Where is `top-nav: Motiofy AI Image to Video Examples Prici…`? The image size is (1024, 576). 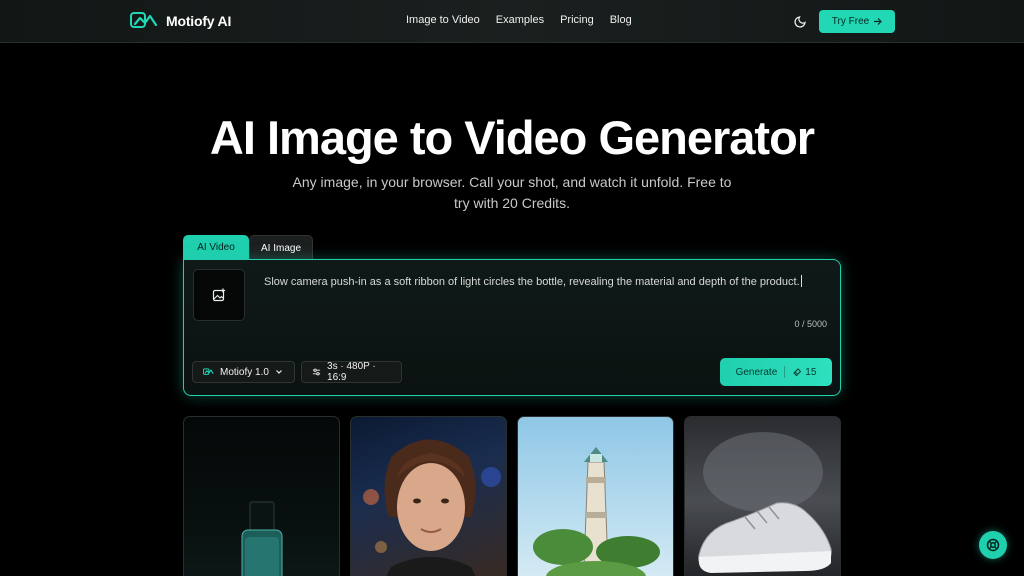
top-nav: Motiofy AI Image to Video Examples Prici… is located at coordinates (512, 21).